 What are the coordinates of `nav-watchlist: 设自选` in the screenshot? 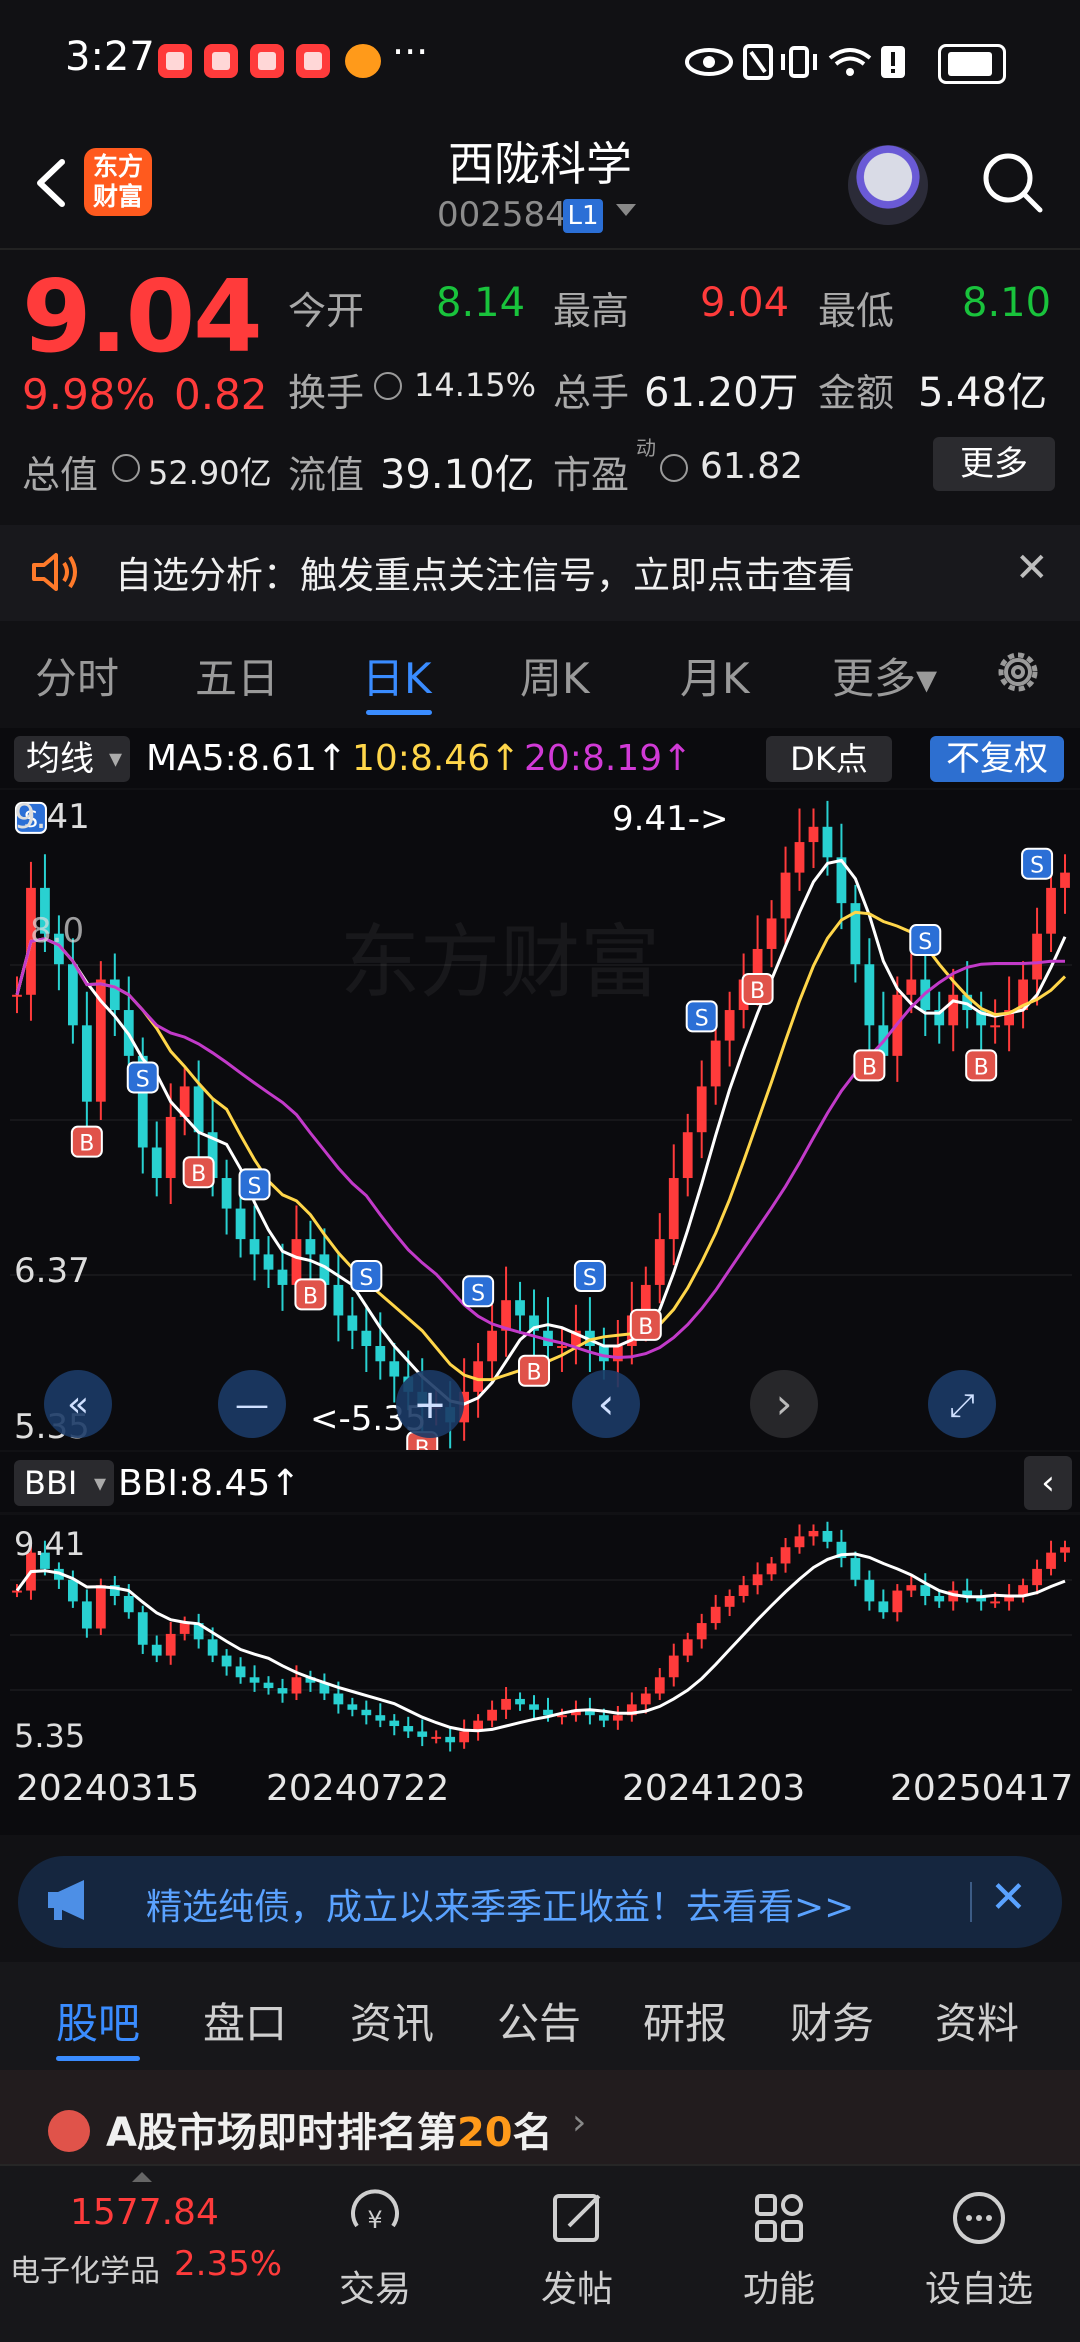 It's located at (979, 2249).